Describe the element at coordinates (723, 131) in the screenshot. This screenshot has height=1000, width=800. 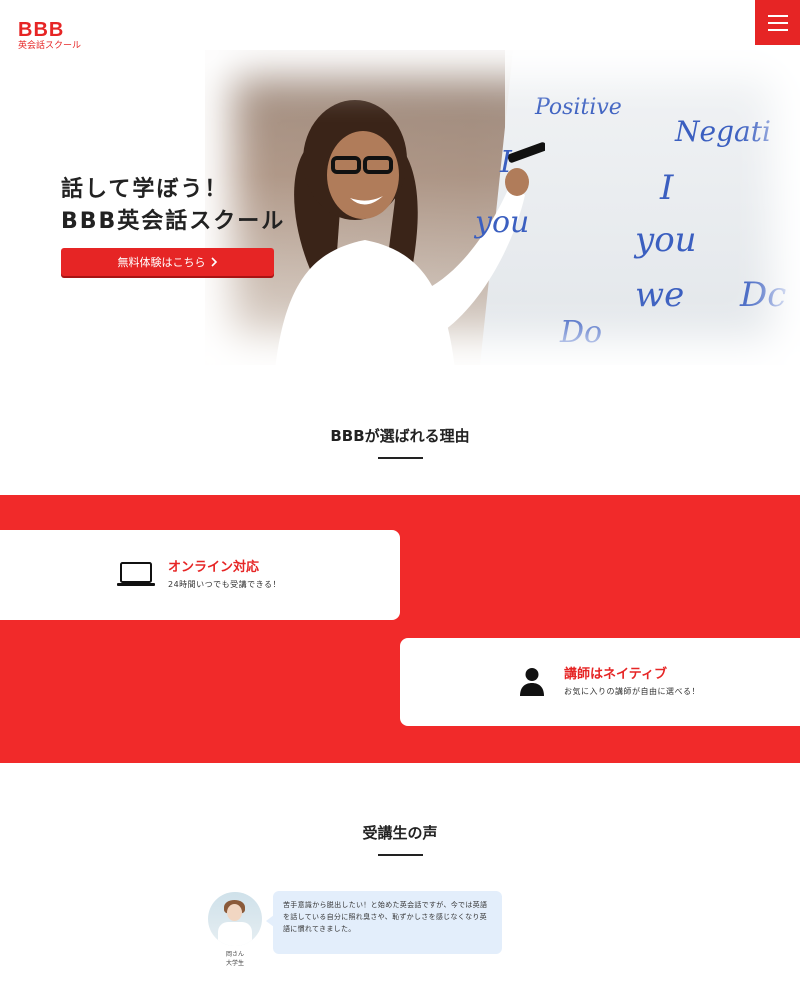
I see `board-word: Negati` at that location.